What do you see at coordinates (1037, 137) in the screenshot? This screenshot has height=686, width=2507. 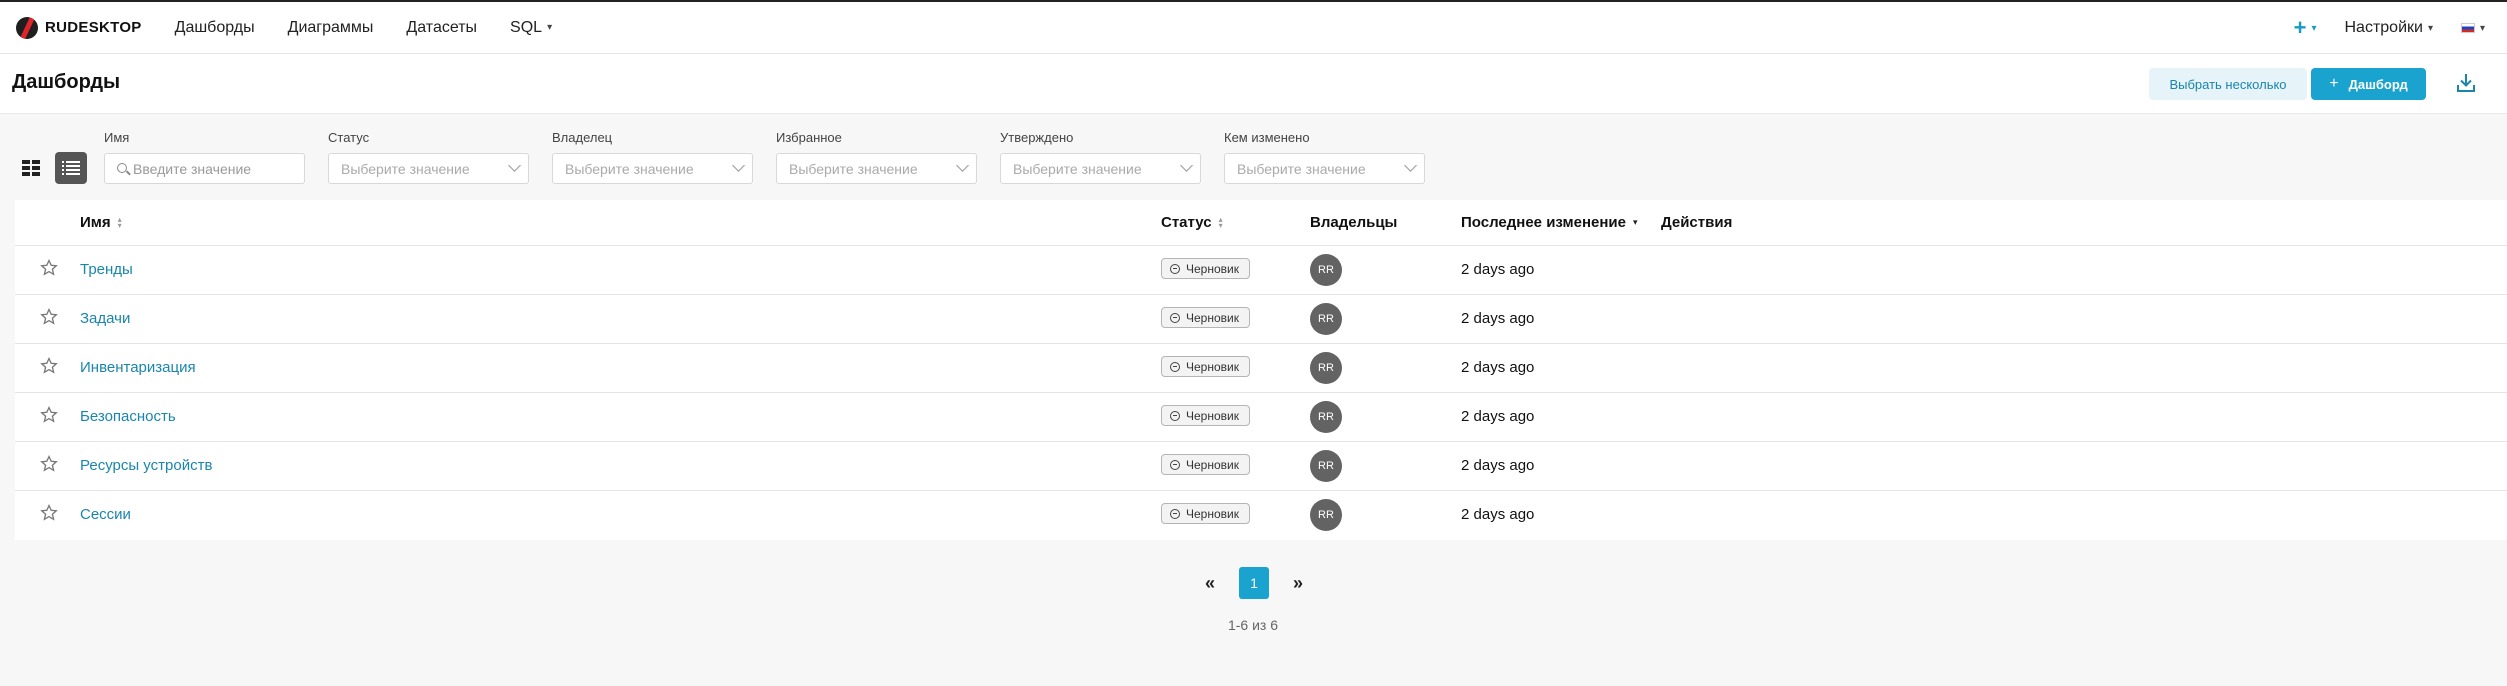 I see `filter-certified-label: Утверждено` at bounding box center [1037, 137].